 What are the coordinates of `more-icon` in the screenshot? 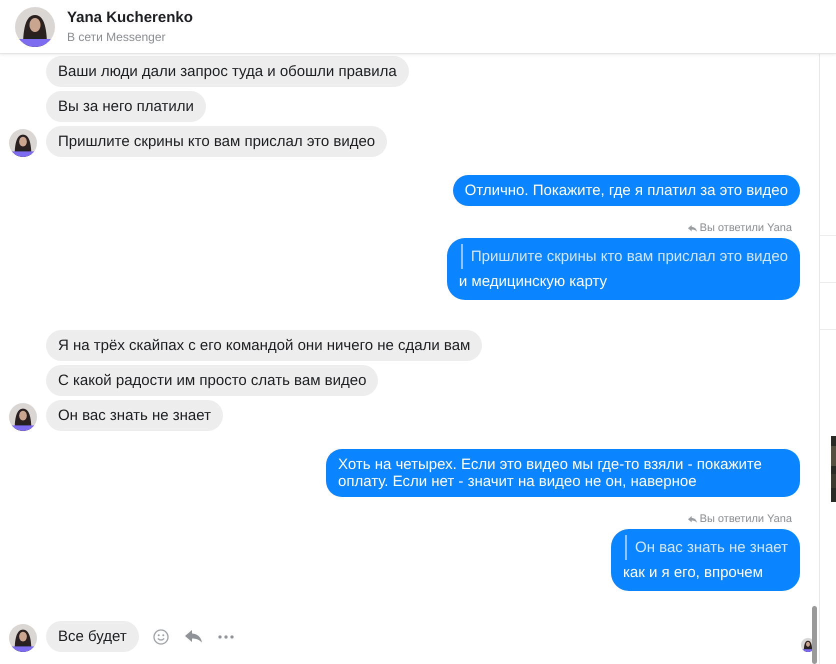 It's located at (226, 636).